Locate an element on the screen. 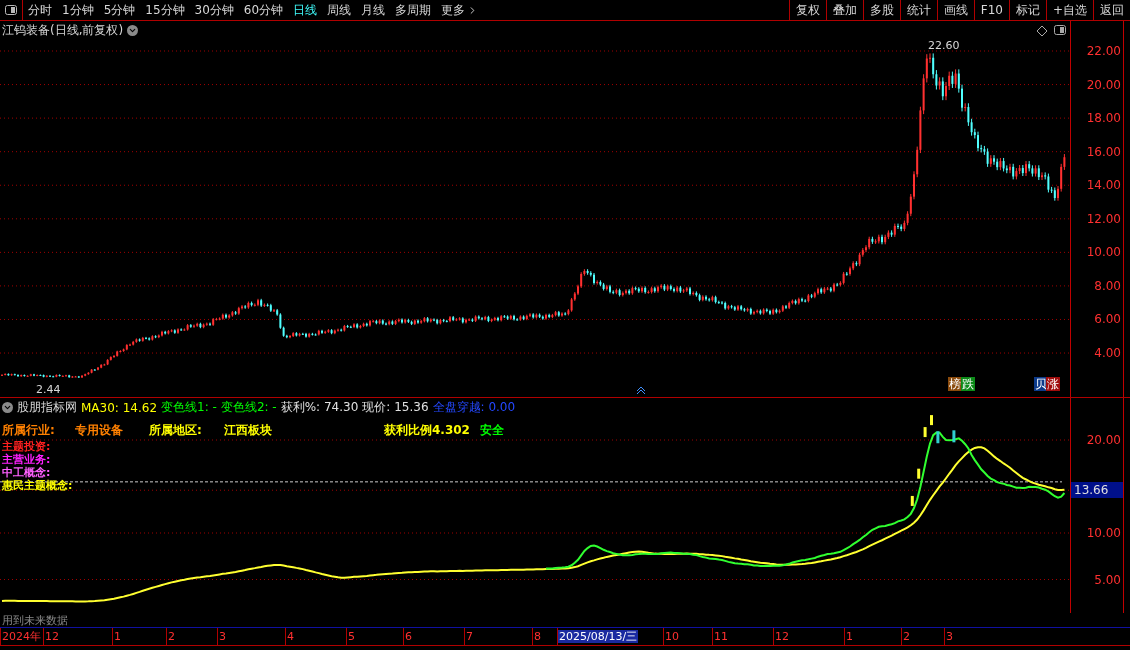 This screenshot has width=1130, height=650. date-label: 8 is located at coordinates (537, 636).